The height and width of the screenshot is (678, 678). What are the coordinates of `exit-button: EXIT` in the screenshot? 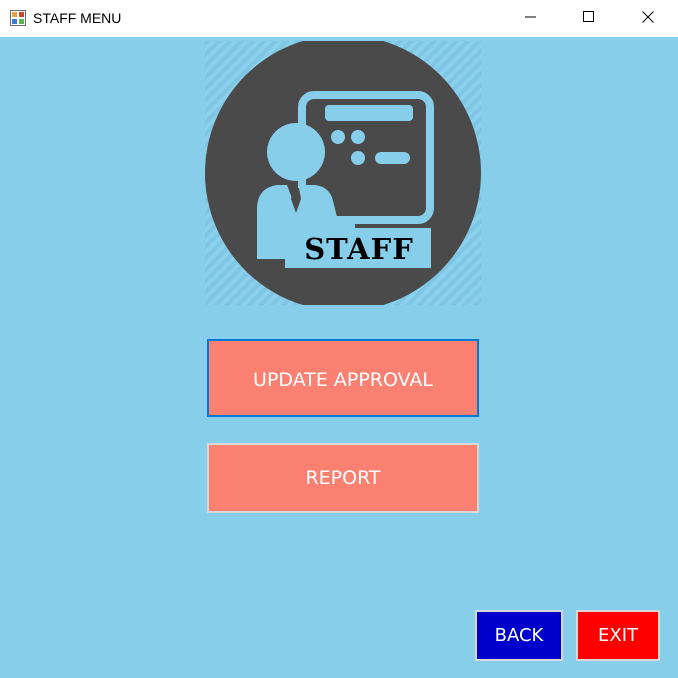 It's located at (618, 635).